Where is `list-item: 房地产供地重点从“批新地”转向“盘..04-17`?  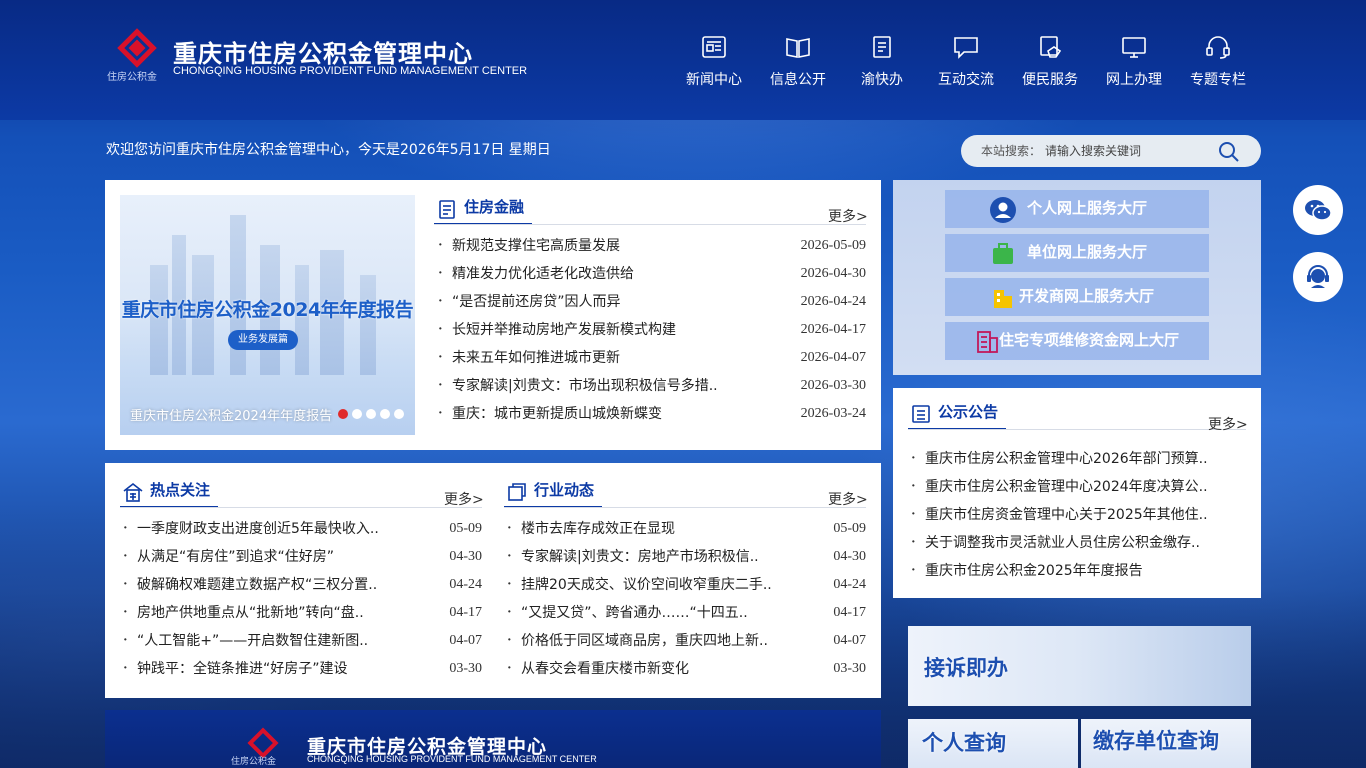 list-item: 房地产供地重点从“批新地”转向“盘..04-17 is located at coordinates (302, 613).